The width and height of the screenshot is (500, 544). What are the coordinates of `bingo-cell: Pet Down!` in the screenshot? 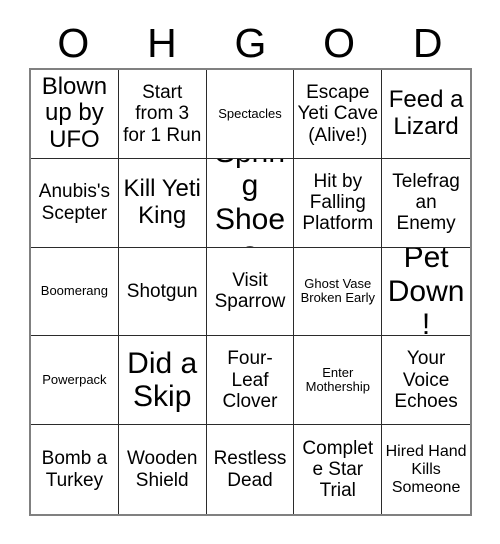 It's located at (426, 292).